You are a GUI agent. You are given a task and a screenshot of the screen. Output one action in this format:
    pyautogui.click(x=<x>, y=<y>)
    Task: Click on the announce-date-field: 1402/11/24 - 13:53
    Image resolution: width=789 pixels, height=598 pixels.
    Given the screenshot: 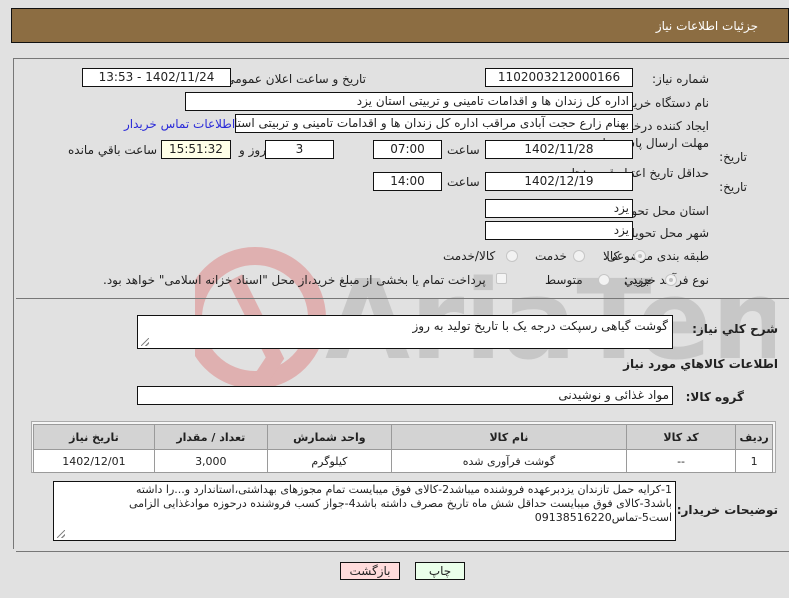 What is the action you would take?
    pyautogui.click(x=156, y=77)
    